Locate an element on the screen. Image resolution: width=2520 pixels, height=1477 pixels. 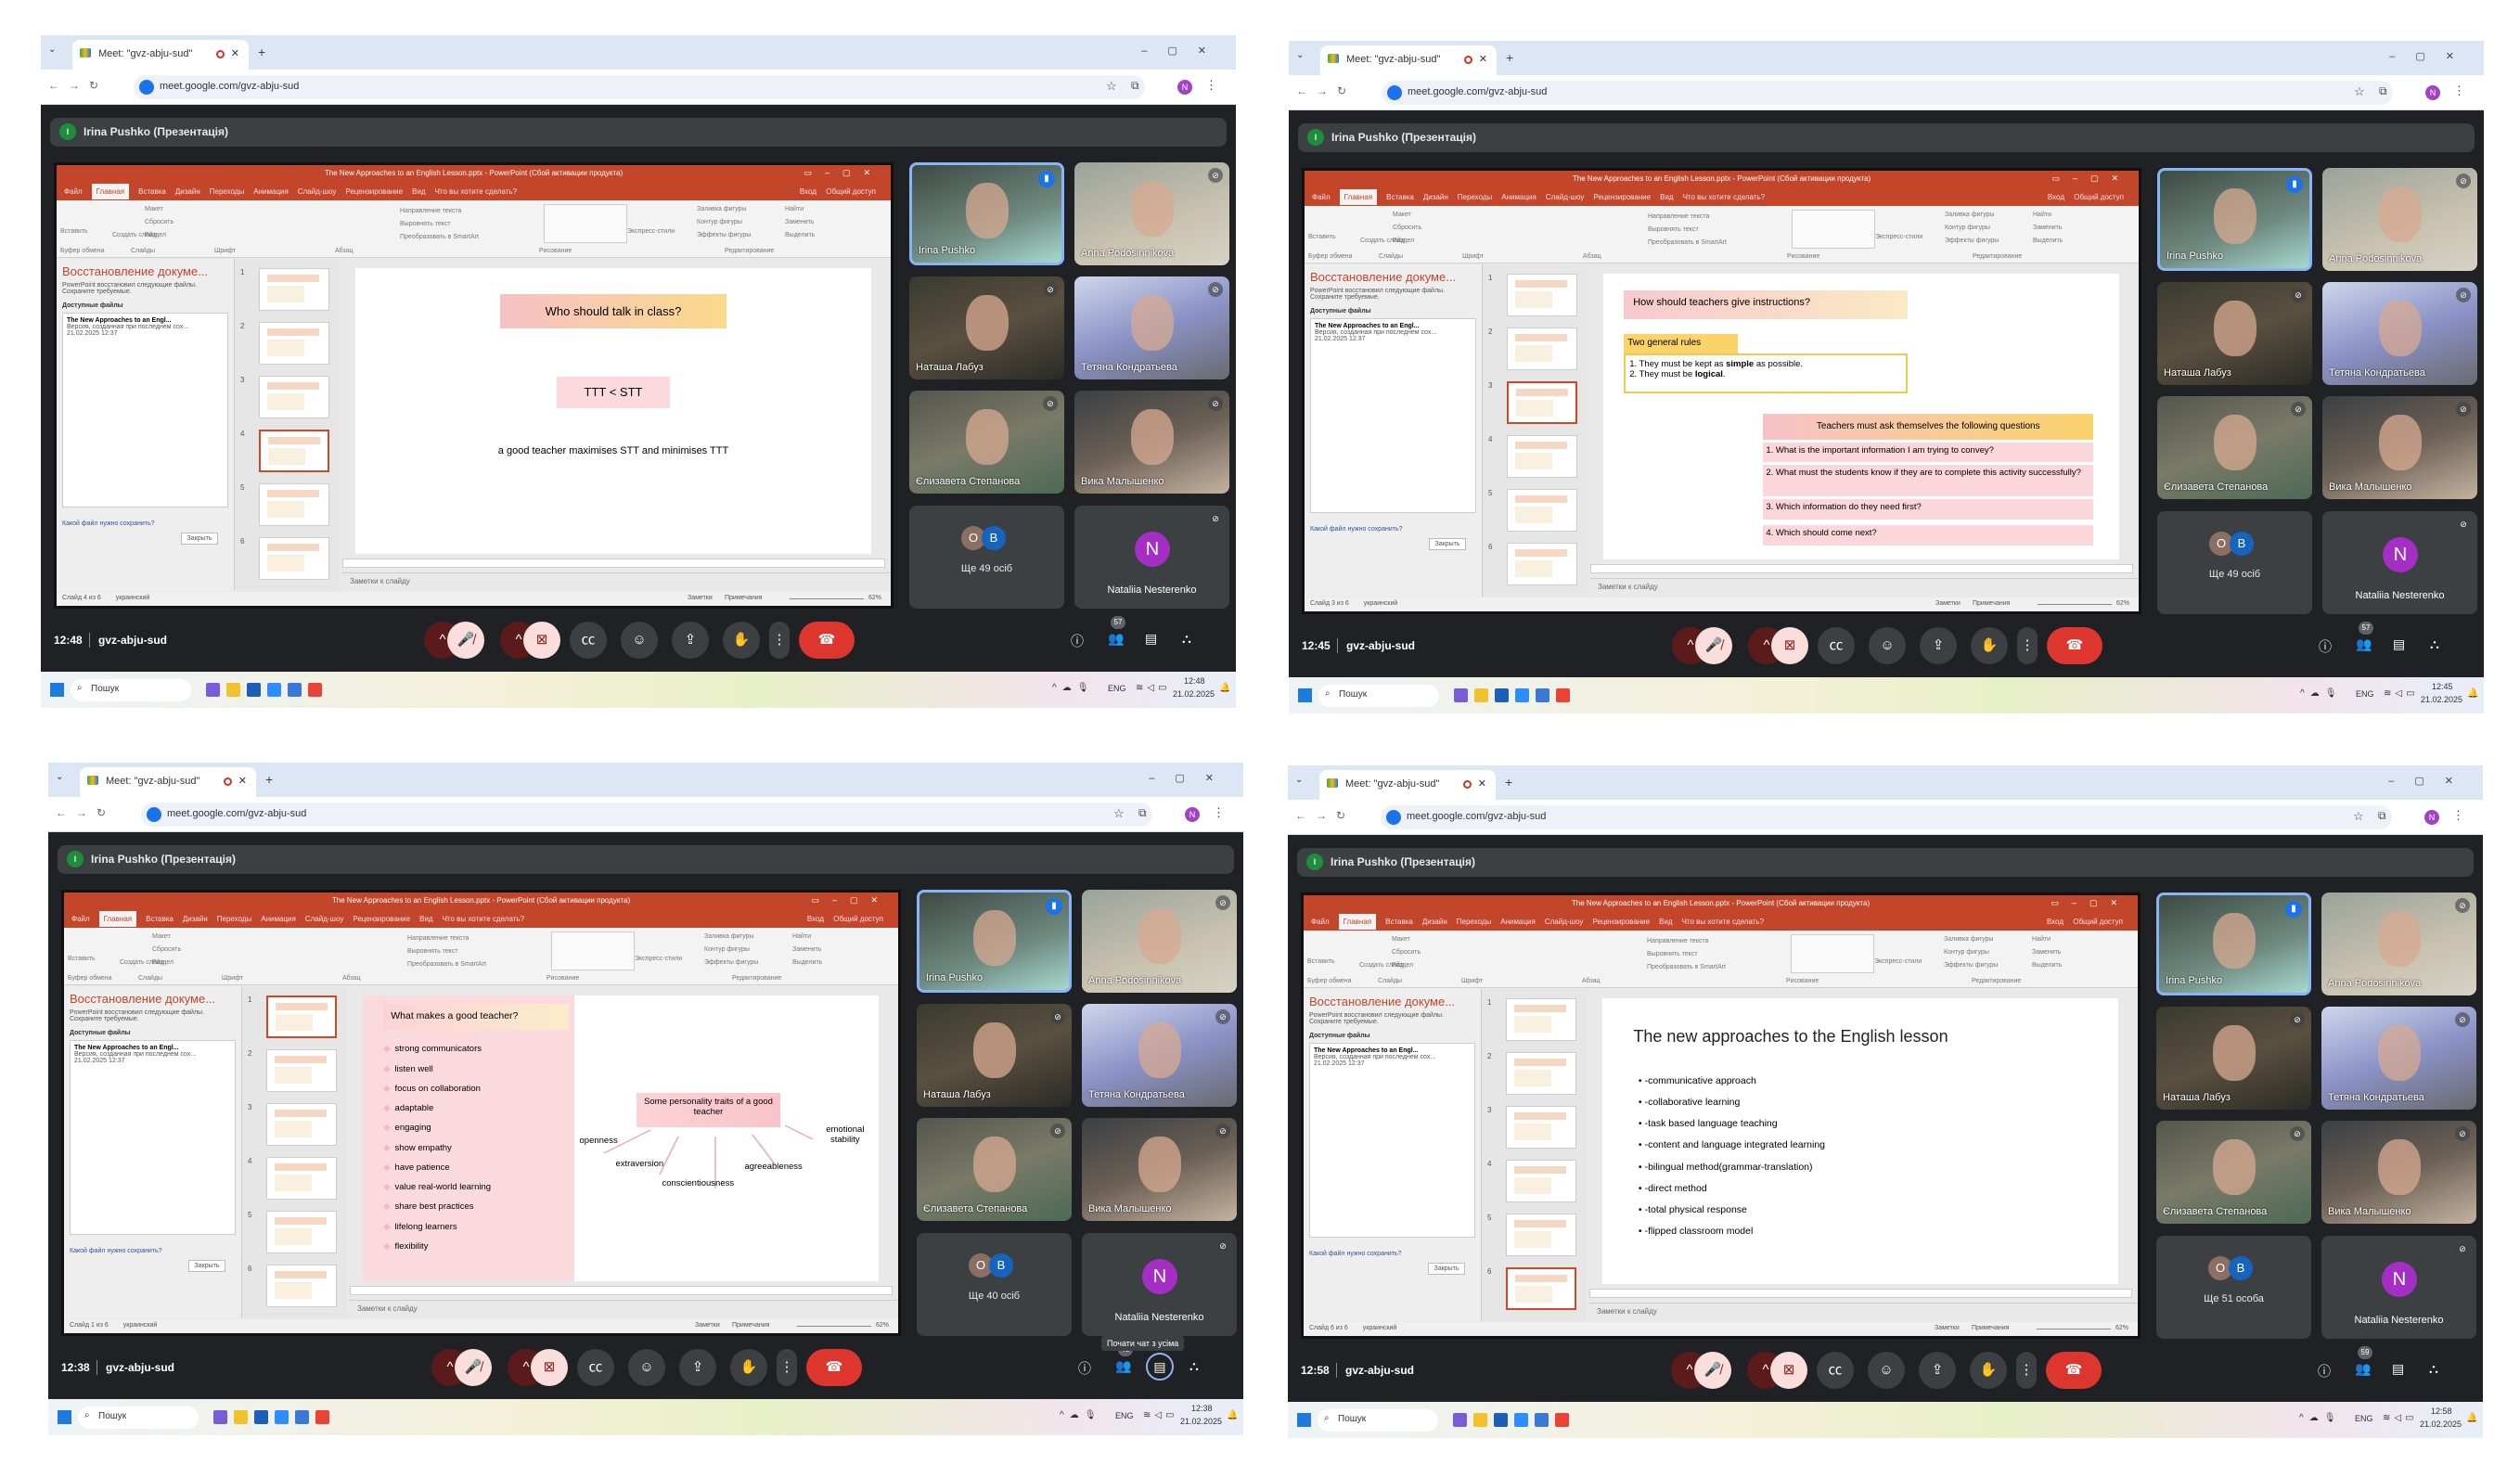
tab-search-chevron-icon: ⌄ is located at coordinates (60, 777).